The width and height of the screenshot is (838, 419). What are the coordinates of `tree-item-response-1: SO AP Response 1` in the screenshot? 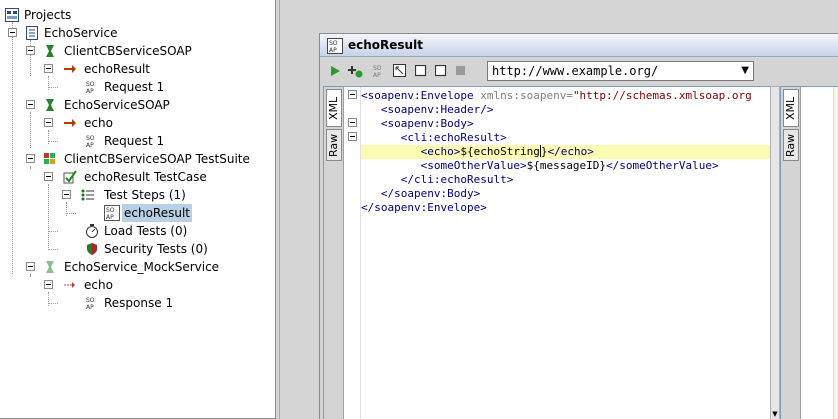 It's located at (135, 303).